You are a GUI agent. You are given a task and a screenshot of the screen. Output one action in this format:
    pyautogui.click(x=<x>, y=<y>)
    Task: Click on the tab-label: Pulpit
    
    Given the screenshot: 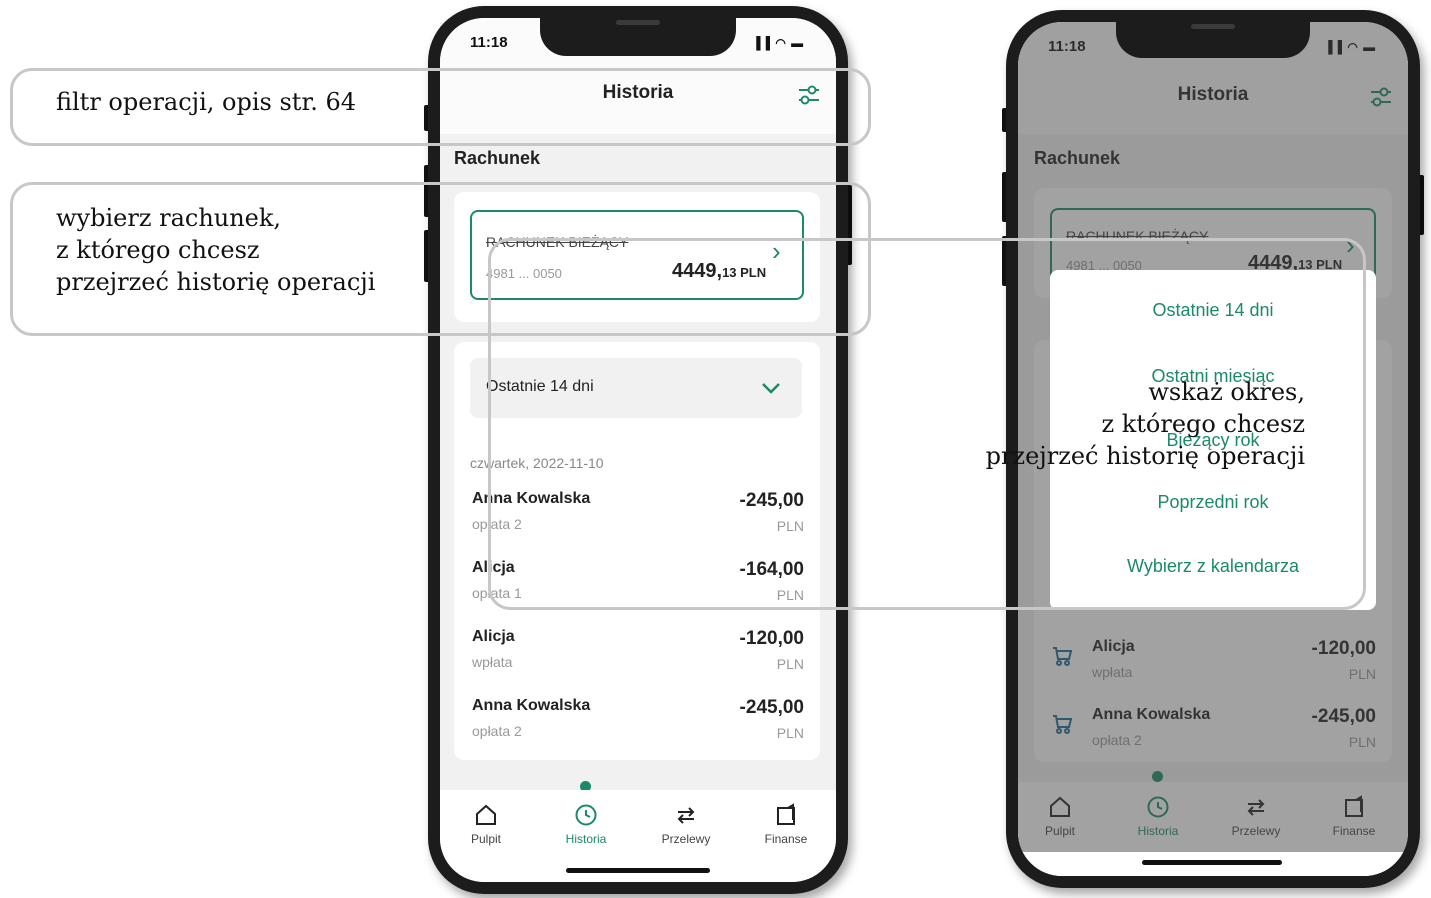 What is the action you would take?
    pyautogui.click(x=486, y=839)
    